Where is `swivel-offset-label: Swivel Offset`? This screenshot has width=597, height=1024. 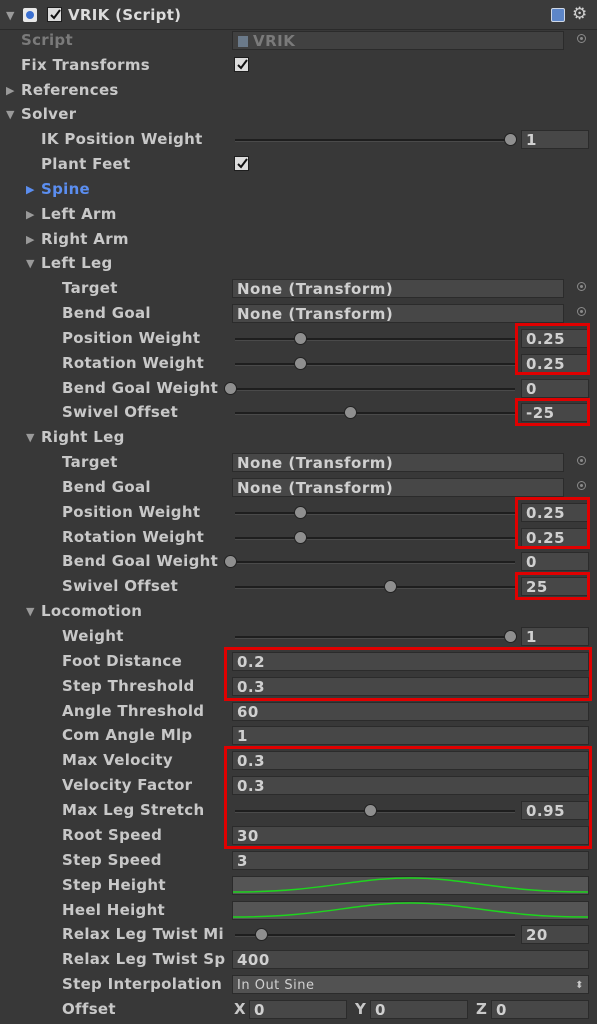 swivel-offset-label: Swivel Offset is located at coordinates (120, 586).